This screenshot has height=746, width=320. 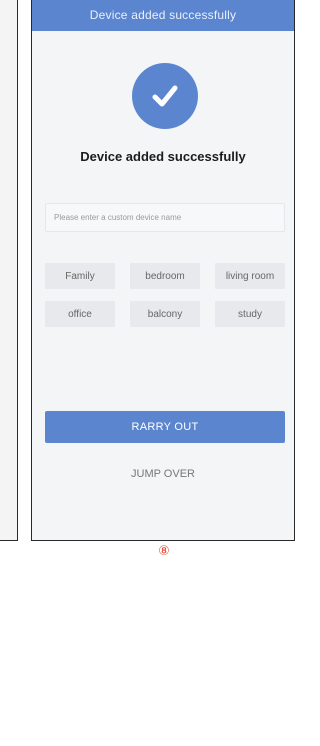 I want to click on page-title: Device added successfully, so click(x=163, y=15).